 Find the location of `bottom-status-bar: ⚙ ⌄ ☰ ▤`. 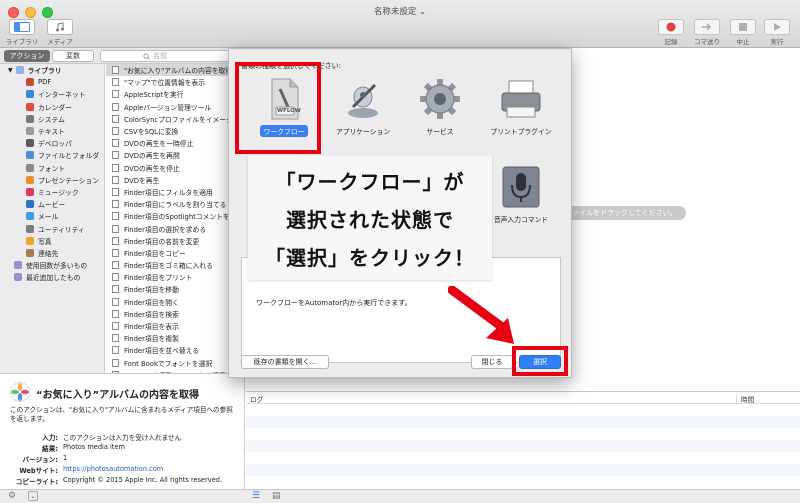

bottom-status-bar: ⚙ ⌄ ☰ ▤ is located at coordinates (400, 496).